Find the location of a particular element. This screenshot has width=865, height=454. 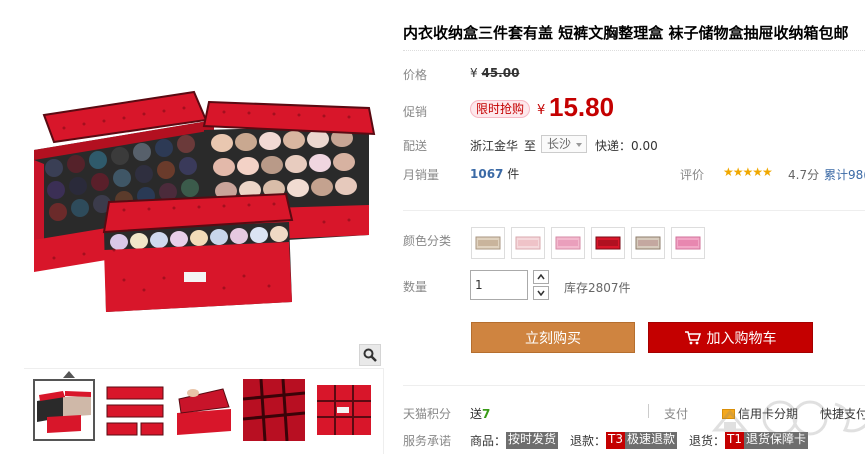

return-guarantee-tag: 退货保障卡 is located at coordinates (776, 440).